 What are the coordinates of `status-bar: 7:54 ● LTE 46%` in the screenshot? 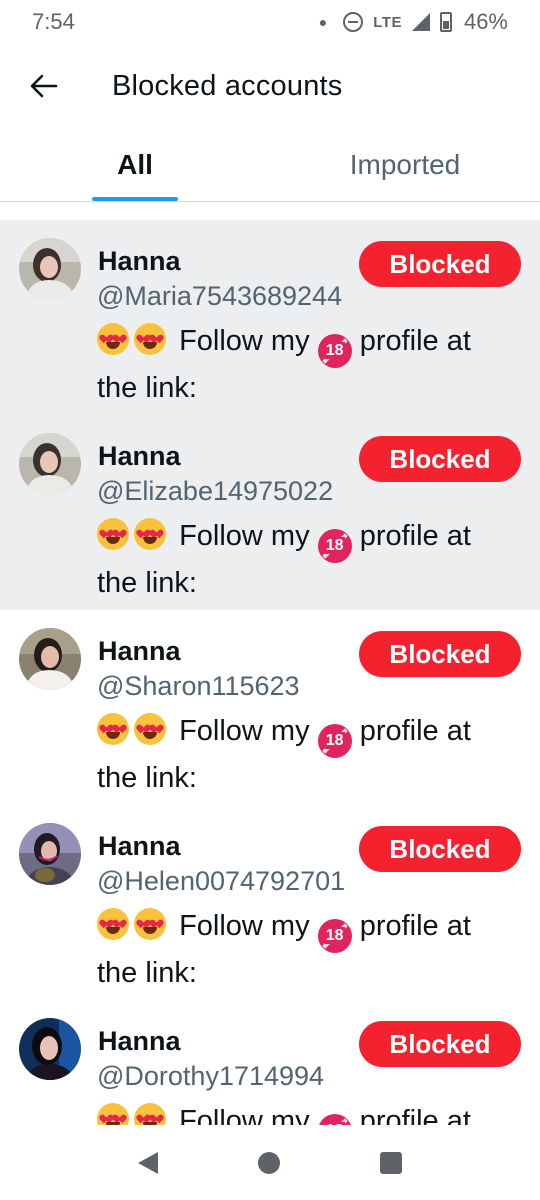 It's located at (270, 22).